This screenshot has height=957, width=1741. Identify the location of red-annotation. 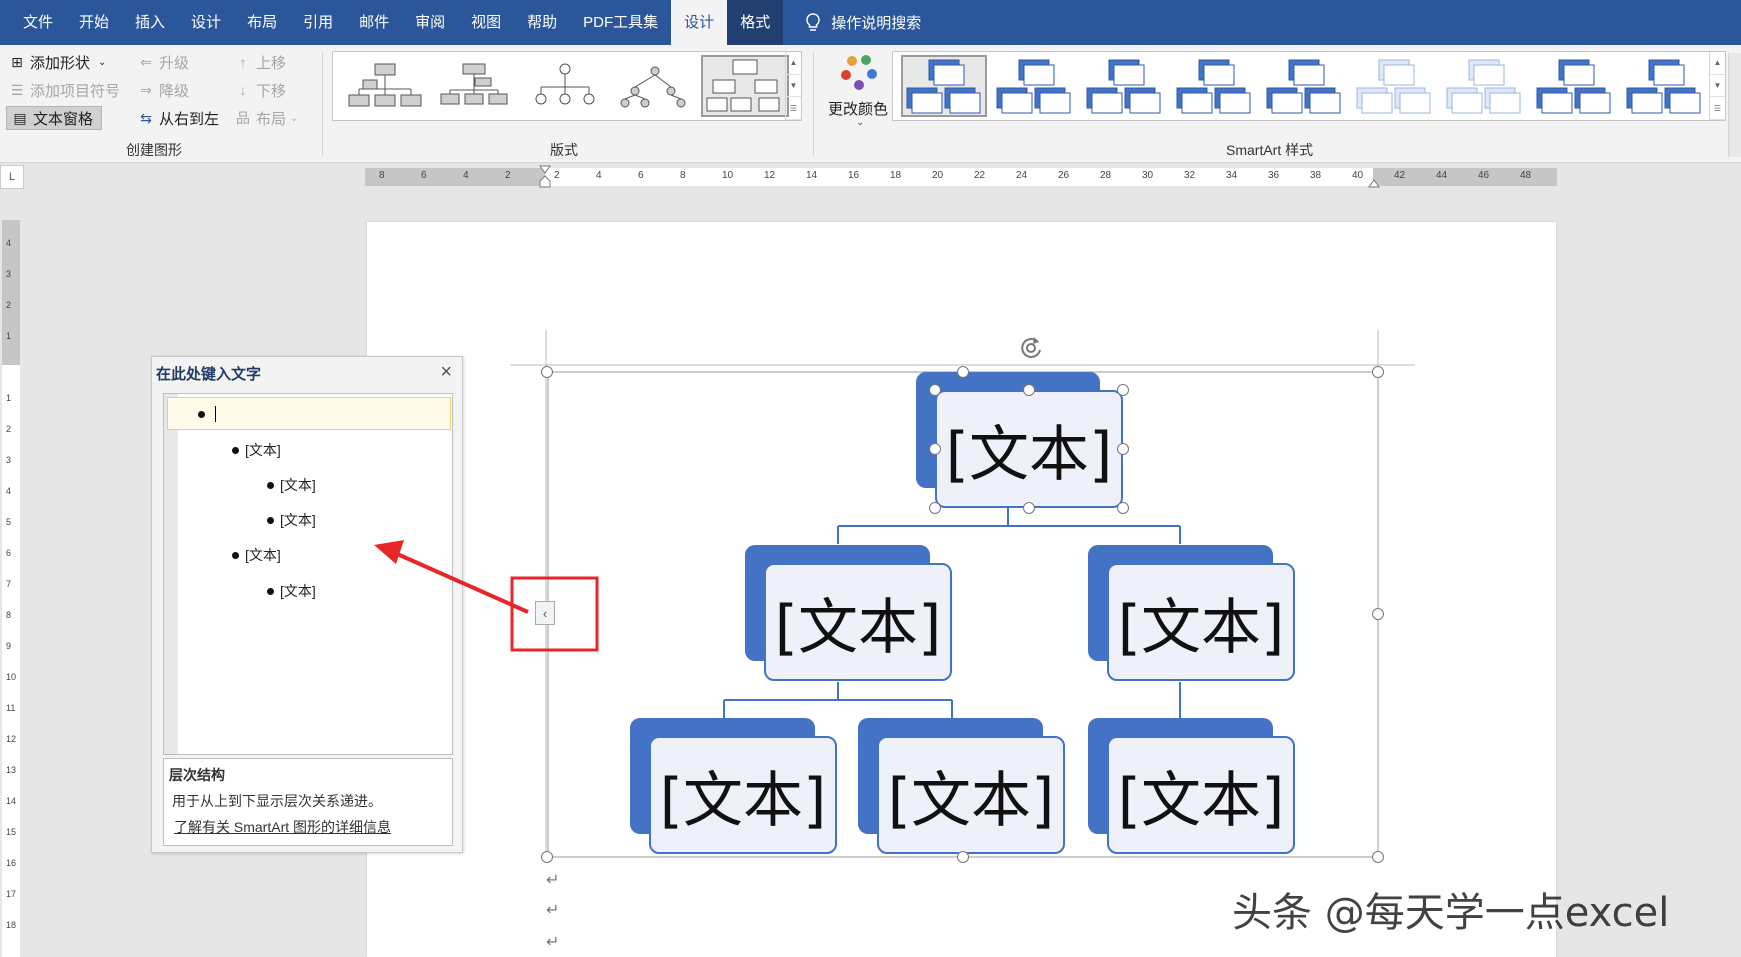
(486, 596).